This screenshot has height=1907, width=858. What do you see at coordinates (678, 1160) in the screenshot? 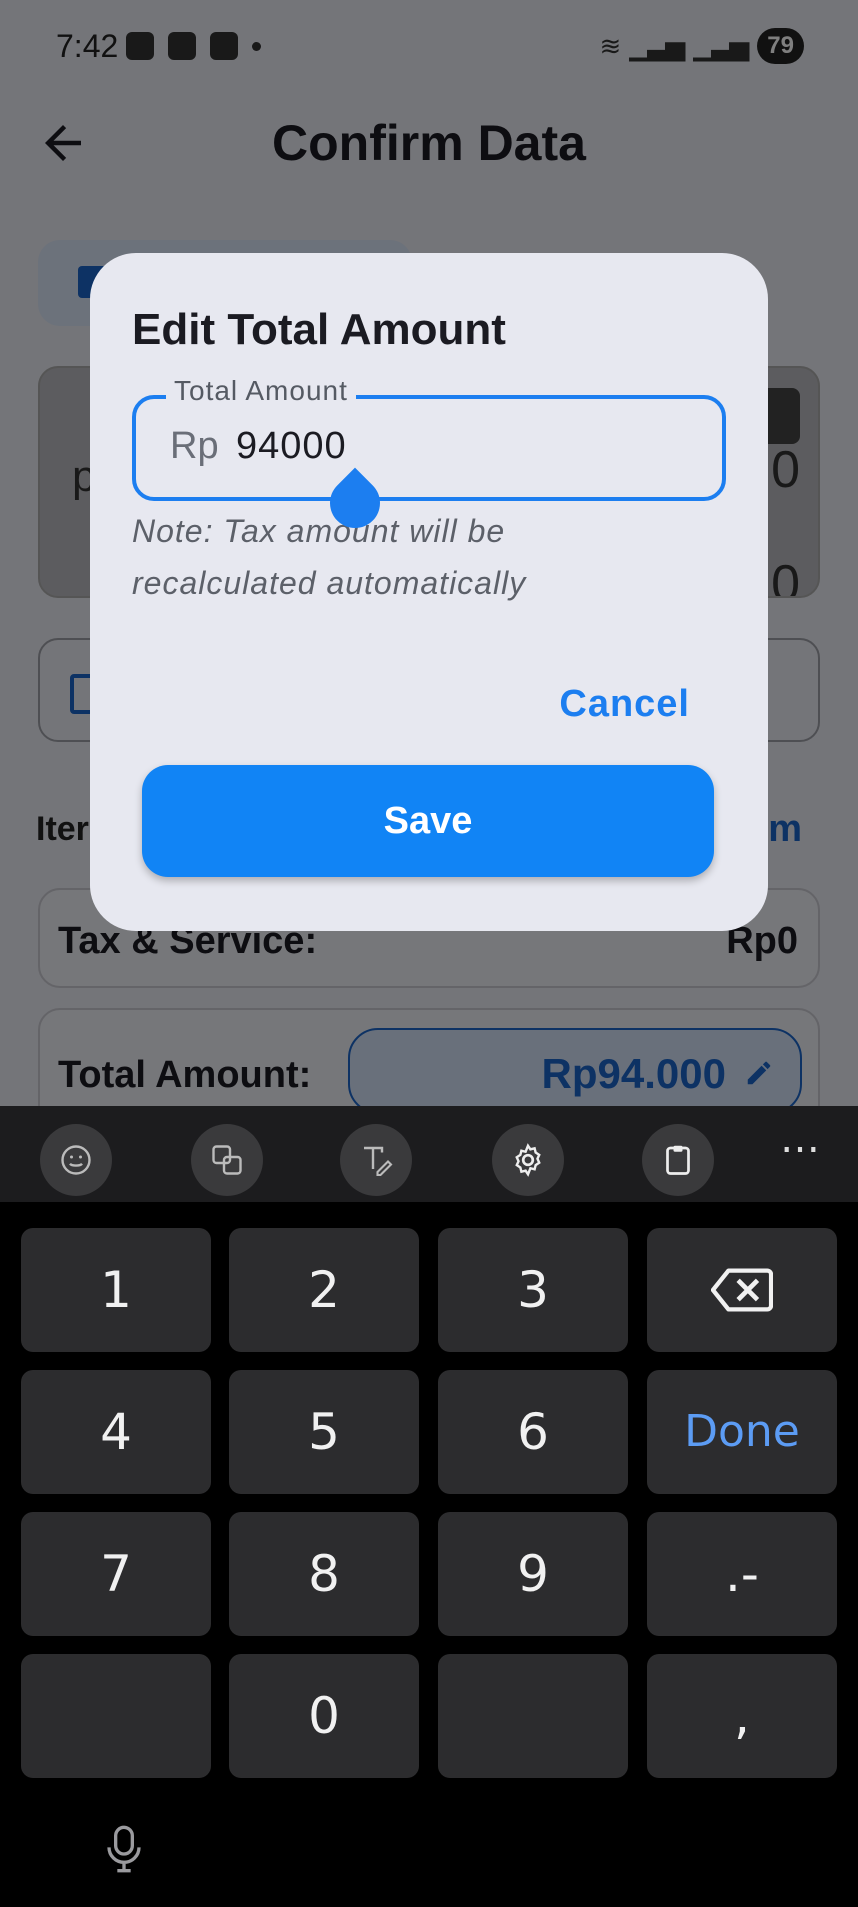
I see `clipboard-icon` at bounding box center [678, 1160].